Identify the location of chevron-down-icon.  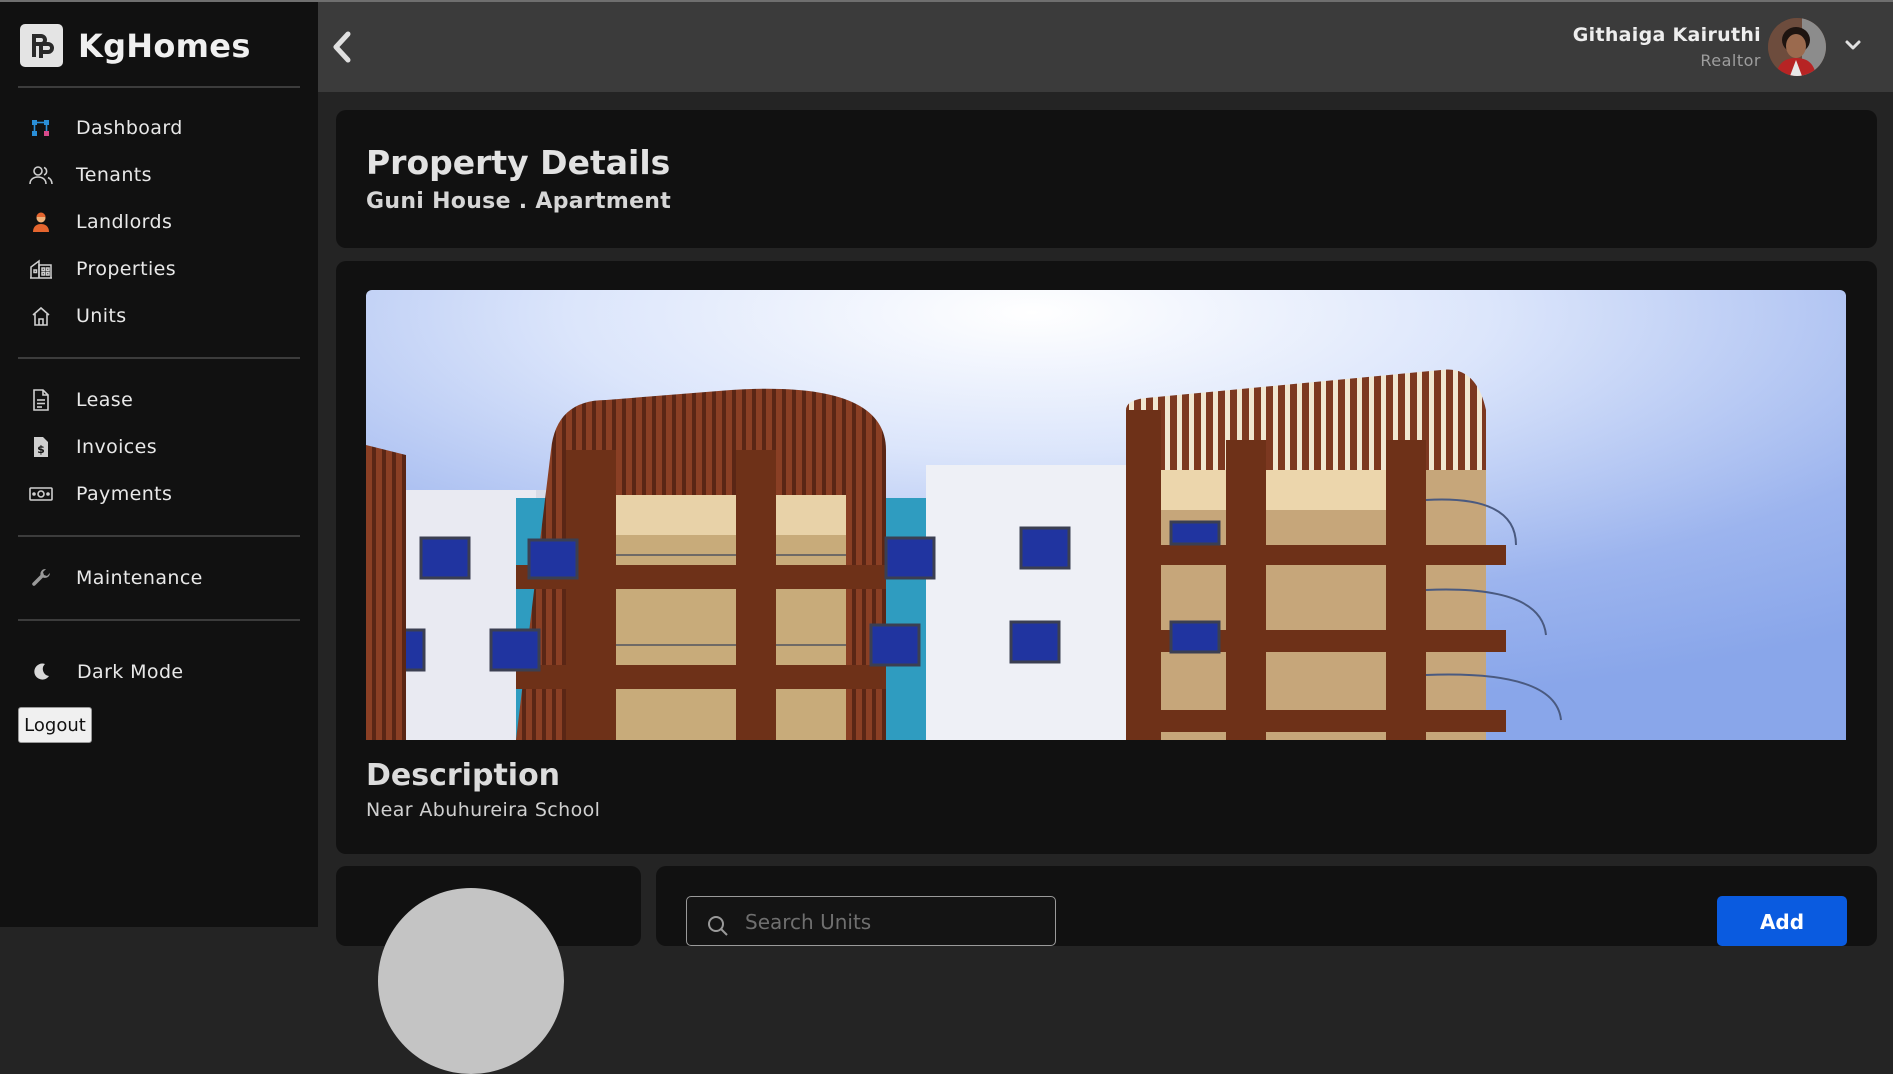
(1853, 44).